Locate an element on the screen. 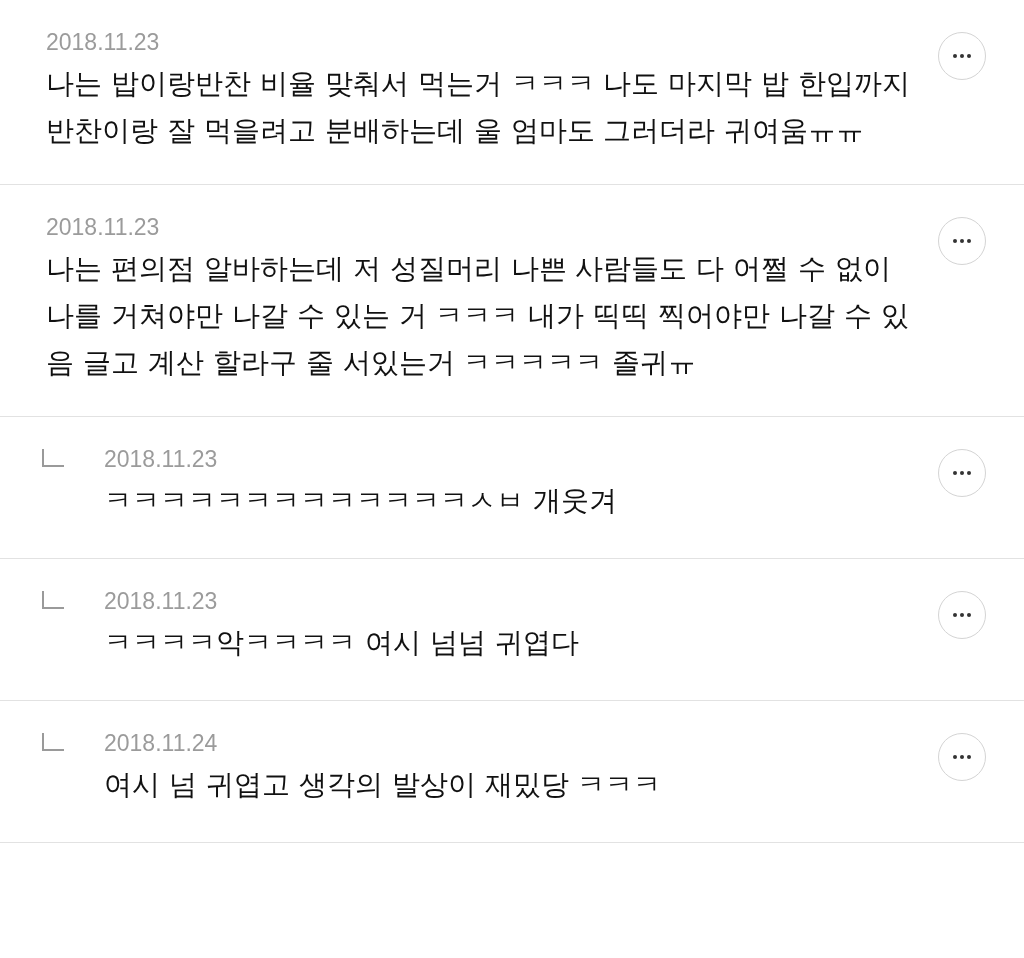  comment-text: 나는 편의점 알바하는데 저 성질머리 나쁜 사람들도 다 어쩔 수 없이 나를 거쳐야만 나갈 수 있는 거 ㅋㅋㅋ 내가 띡띡 찍어야만 나갈 수 있음 글고 계산 할라구 줄 서있는거 ㅋㅋㅋㅋㅋ 졸귀ㅠ is located at coordinates (478, 316).